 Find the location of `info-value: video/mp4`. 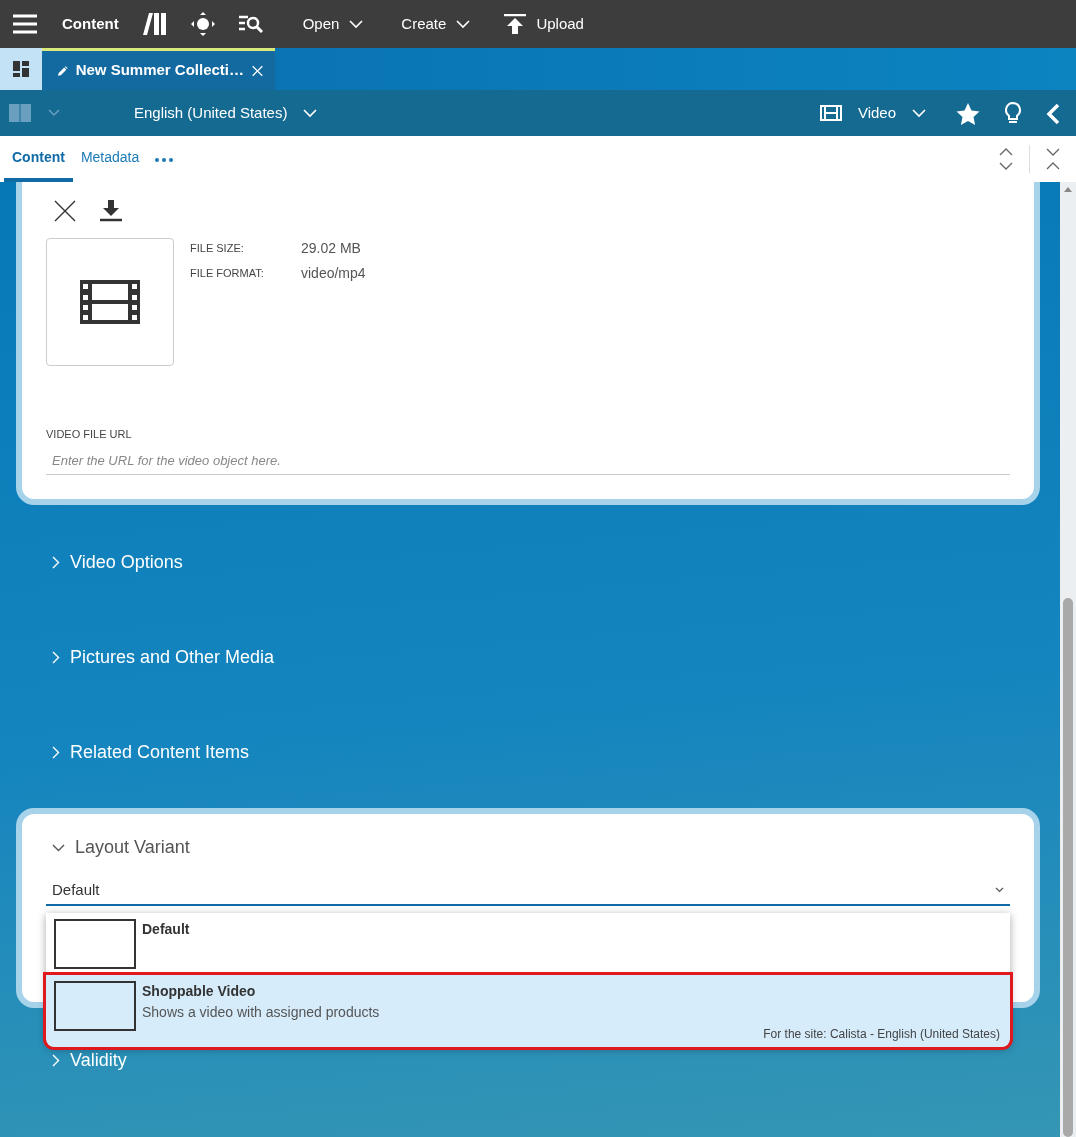

info-value: video/mp4 is located at coordinates (333, 273).